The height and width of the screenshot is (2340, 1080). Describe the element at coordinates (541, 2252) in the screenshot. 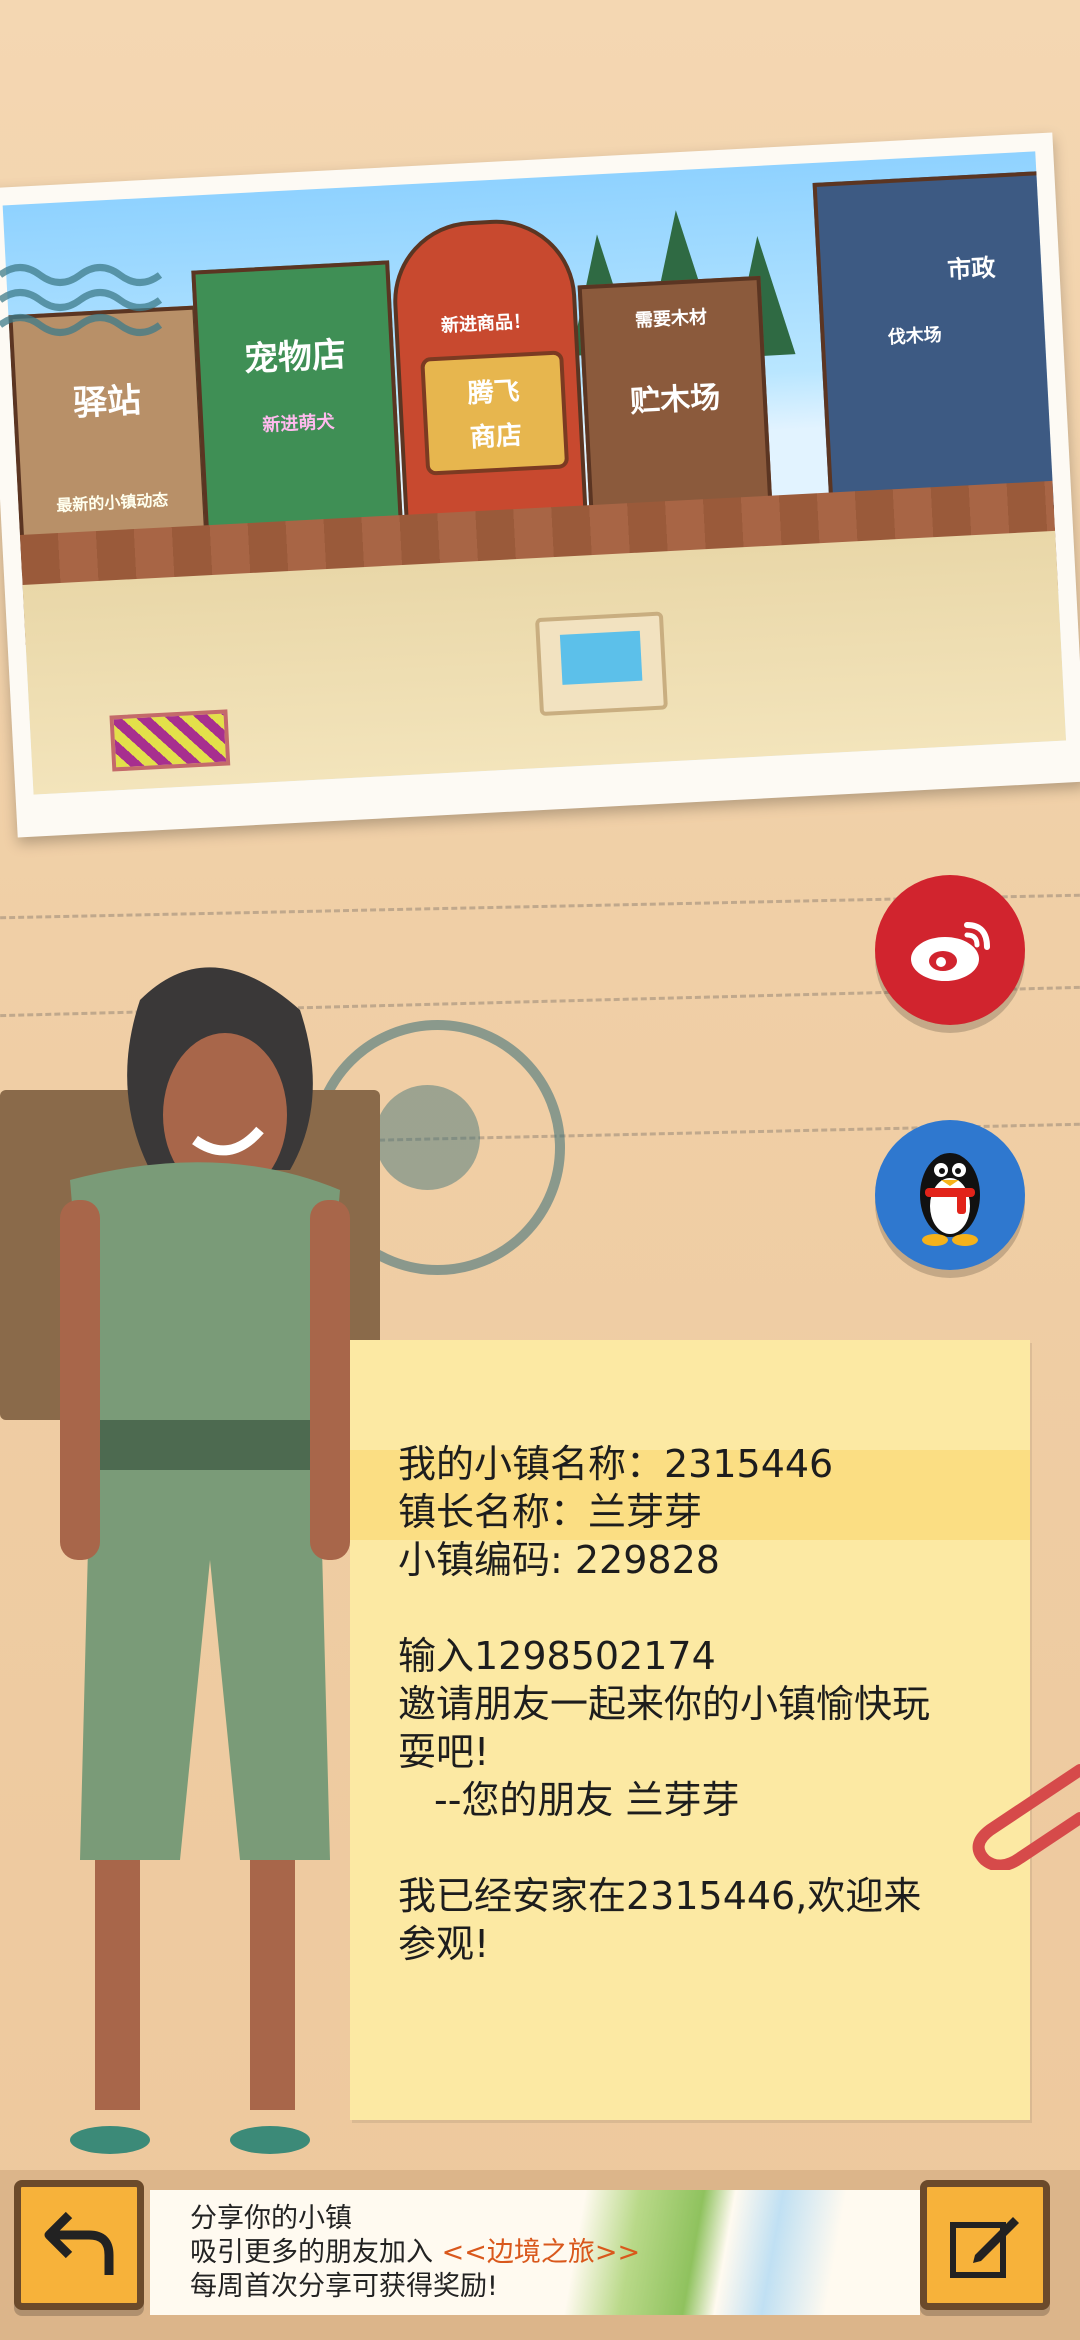

I see `game-title: <<边境之旅>>` at that location.